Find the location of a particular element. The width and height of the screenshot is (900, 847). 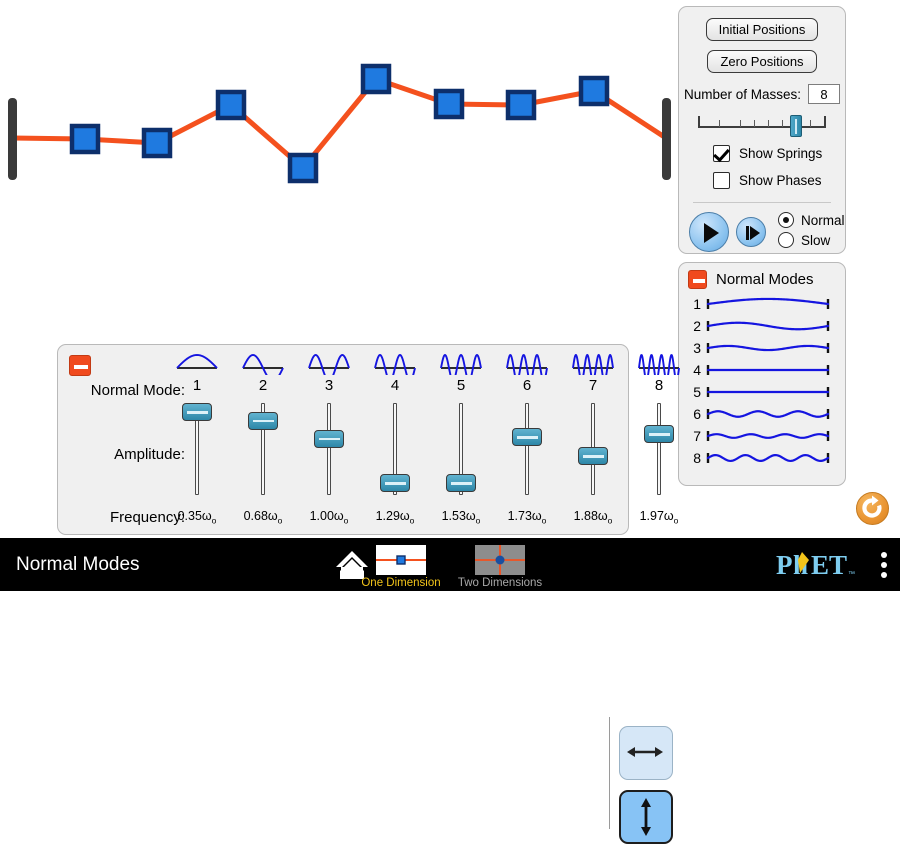

frequency-row-label: Frequency: is located at coordinates (147, 517).